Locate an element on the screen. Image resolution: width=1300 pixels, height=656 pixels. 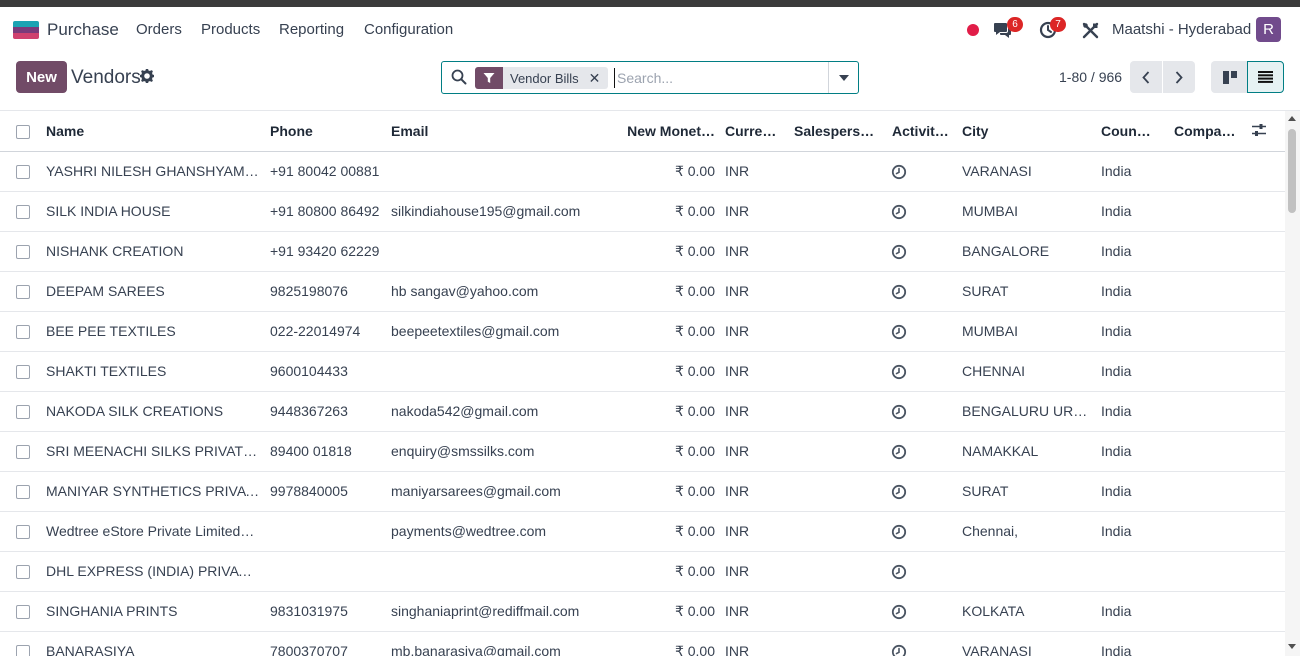
list-view-button is located at coordinates (1265, 77).